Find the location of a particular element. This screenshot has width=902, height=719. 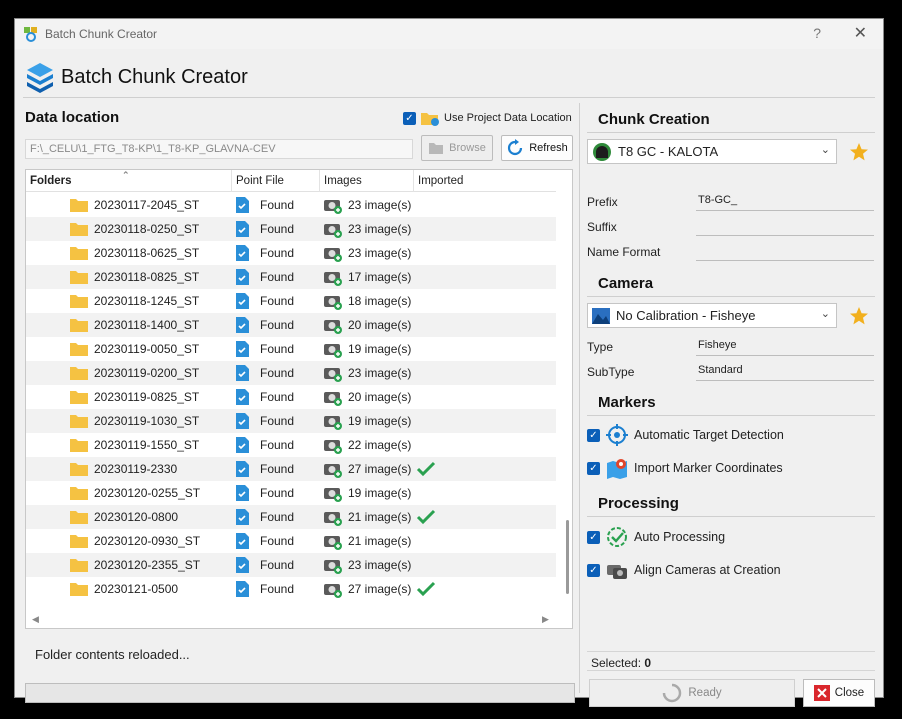

table-row: 20230118-0250_ST Found 23 image(s) is located at coordinates (291, 229).